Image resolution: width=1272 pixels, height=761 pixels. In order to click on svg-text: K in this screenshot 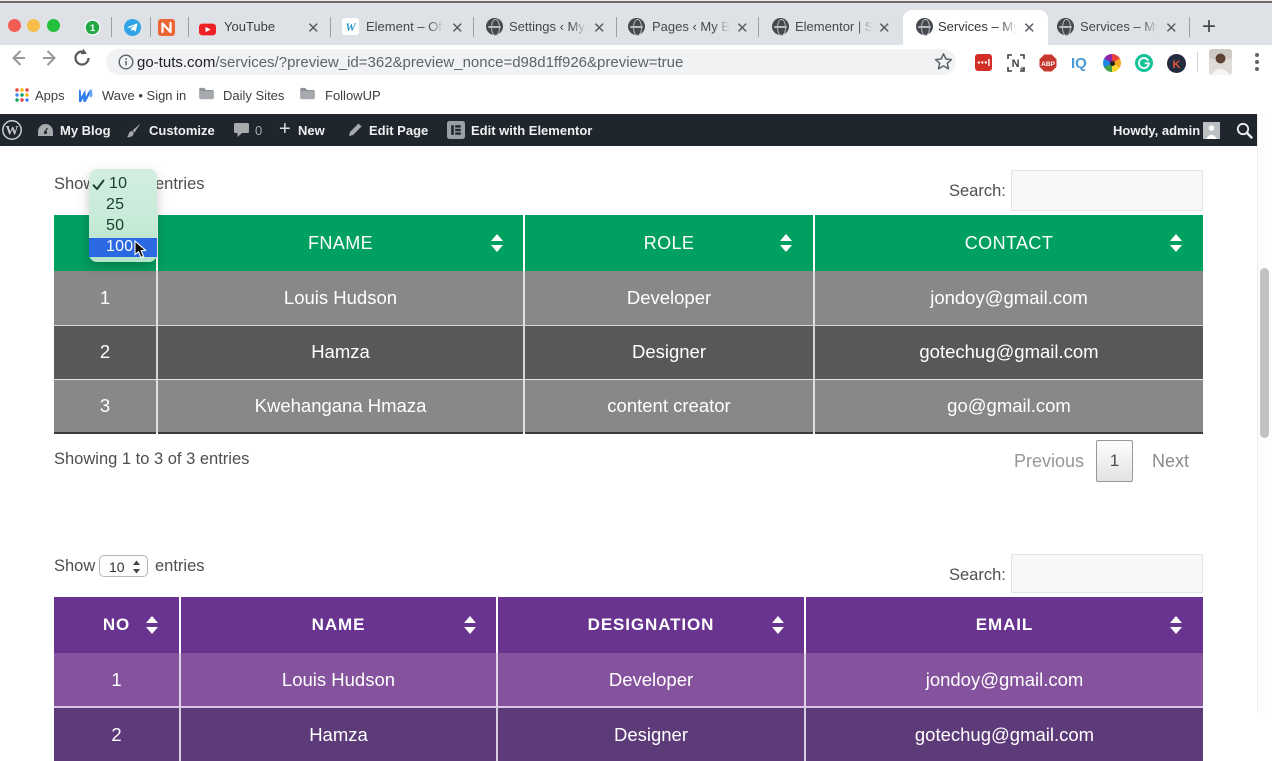, I will do `click(1177, 65)`.